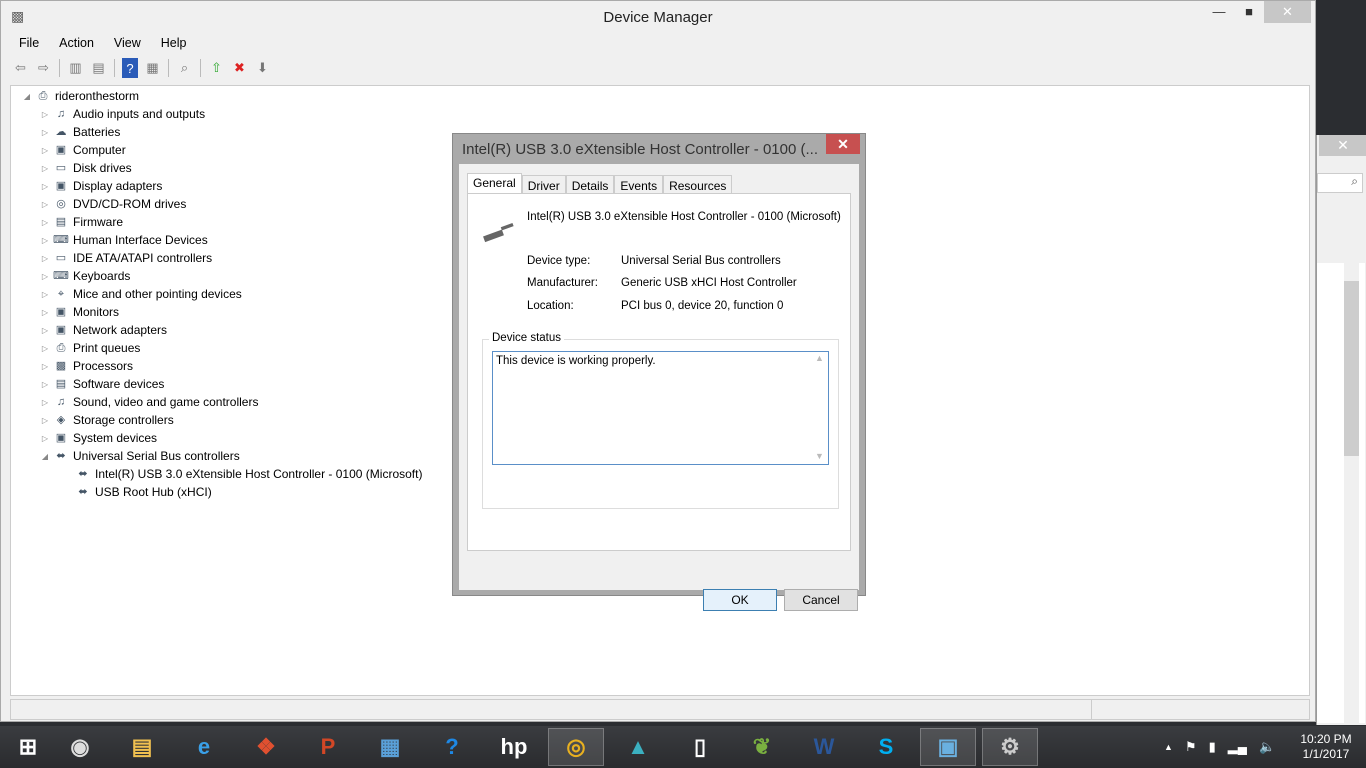 This screenshot has height=768, width=1366. I want to click on device-manager-taskbar-button: ⚙, so click(1010, 747).